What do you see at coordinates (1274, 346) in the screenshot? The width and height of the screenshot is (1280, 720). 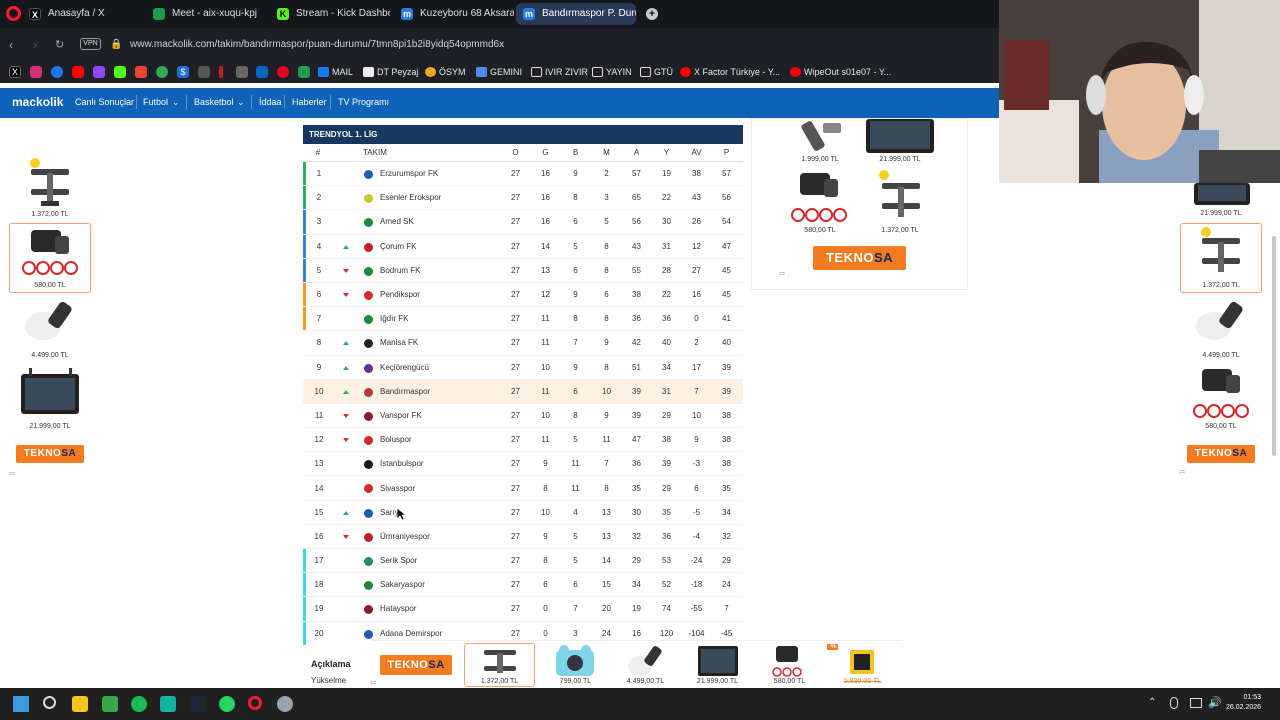 I see `page-scrollbar` at bounding box center [1274, 346].